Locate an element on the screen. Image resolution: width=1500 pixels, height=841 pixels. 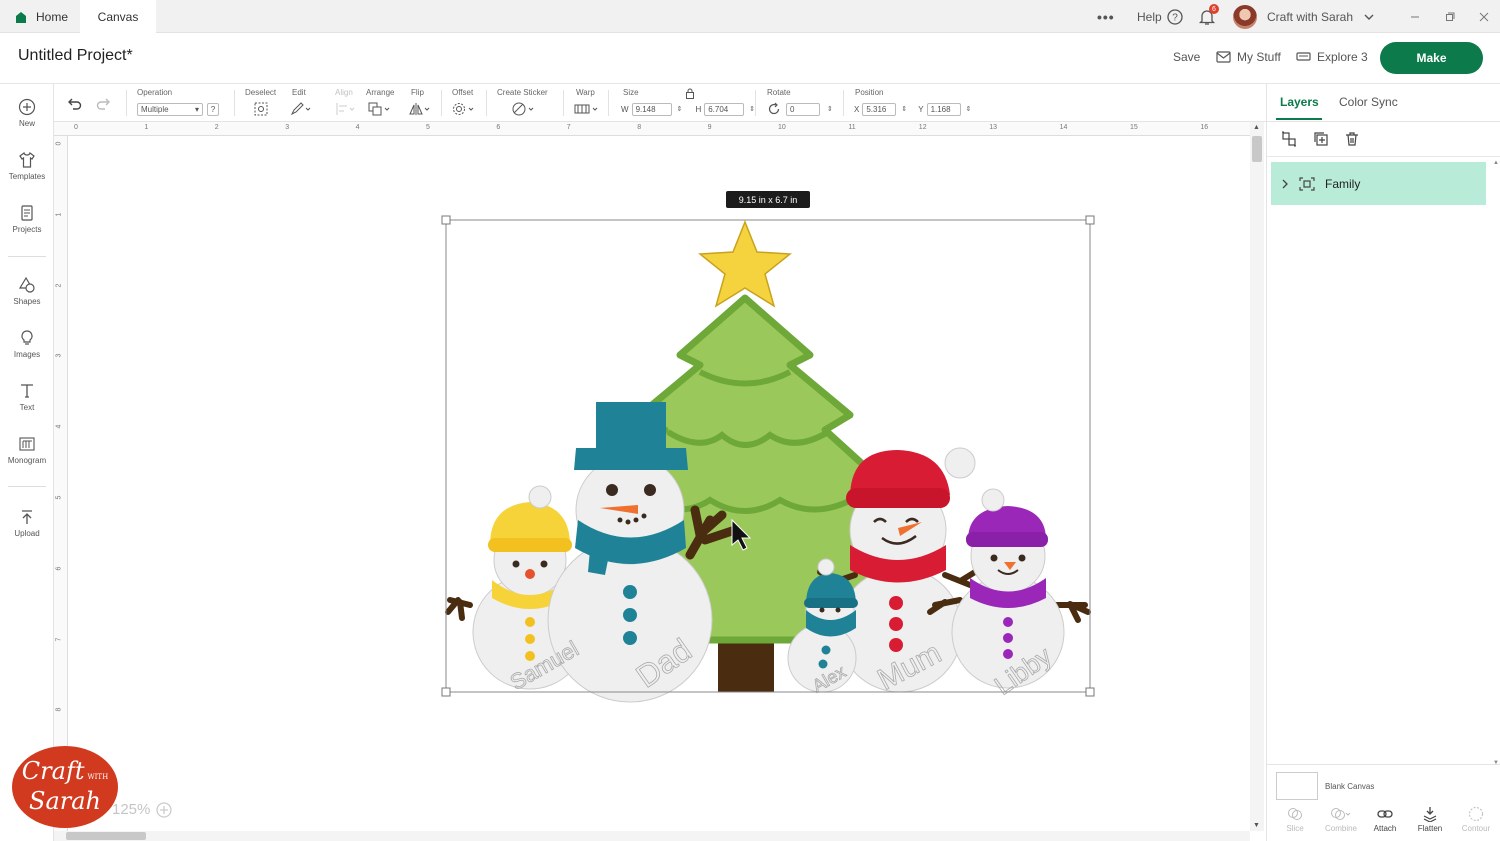
restore-button is located at coordinates (1450, 16).